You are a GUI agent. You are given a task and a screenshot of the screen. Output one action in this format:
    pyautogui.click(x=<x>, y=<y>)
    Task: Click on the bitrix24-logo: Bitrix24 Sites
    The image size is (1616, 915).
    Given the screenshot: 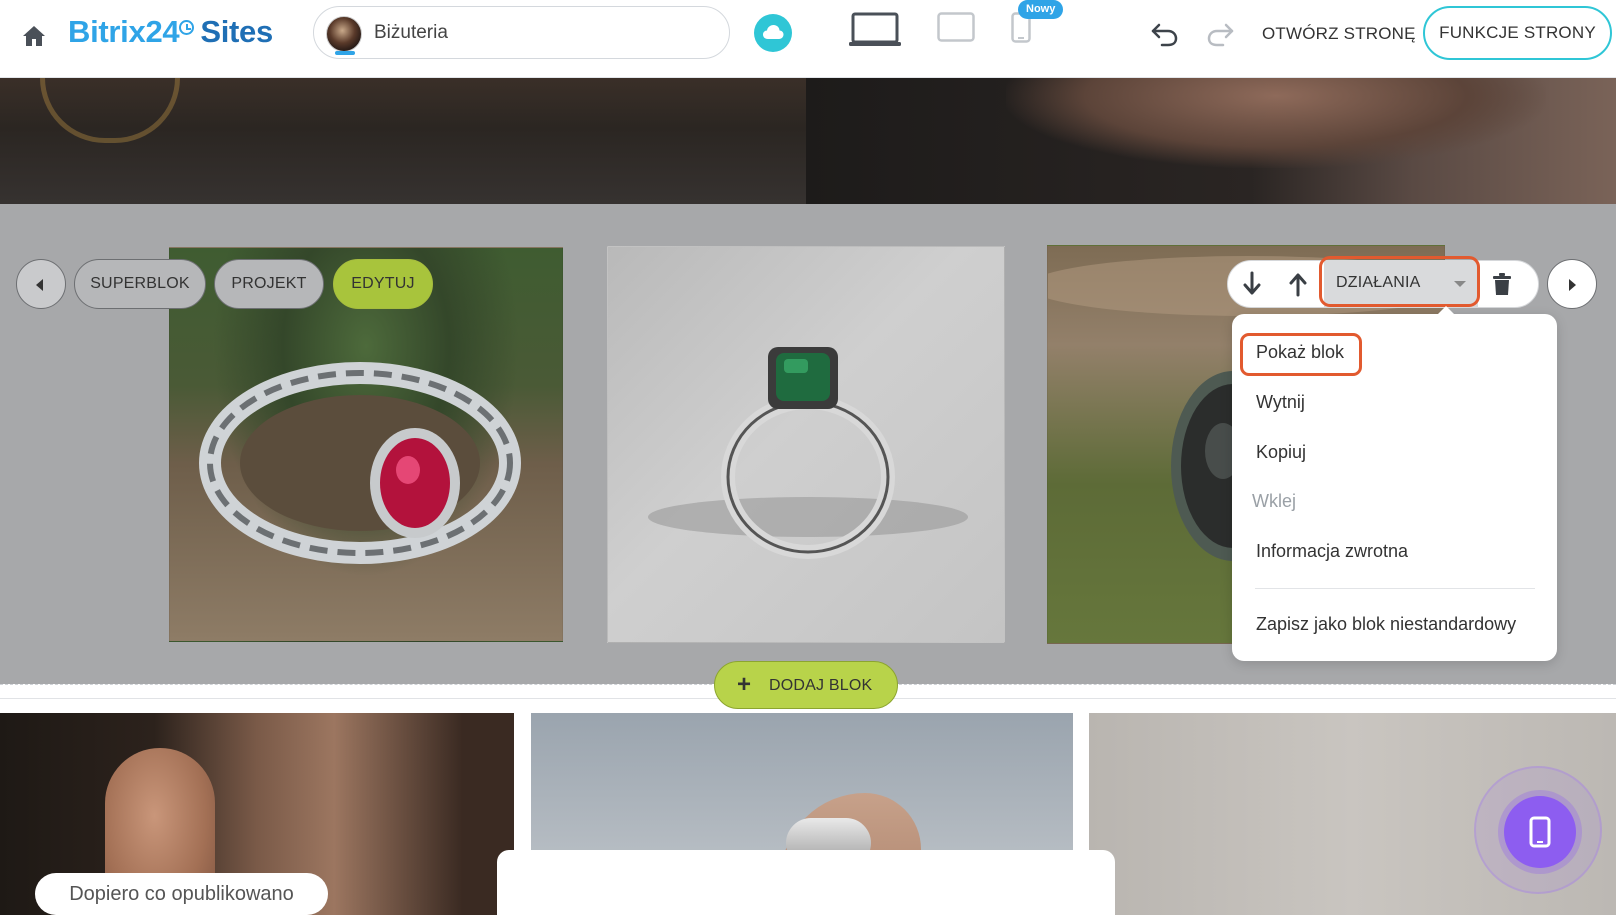 What is the action you would take?
    pyautogui.click(x=170, y=32)
    